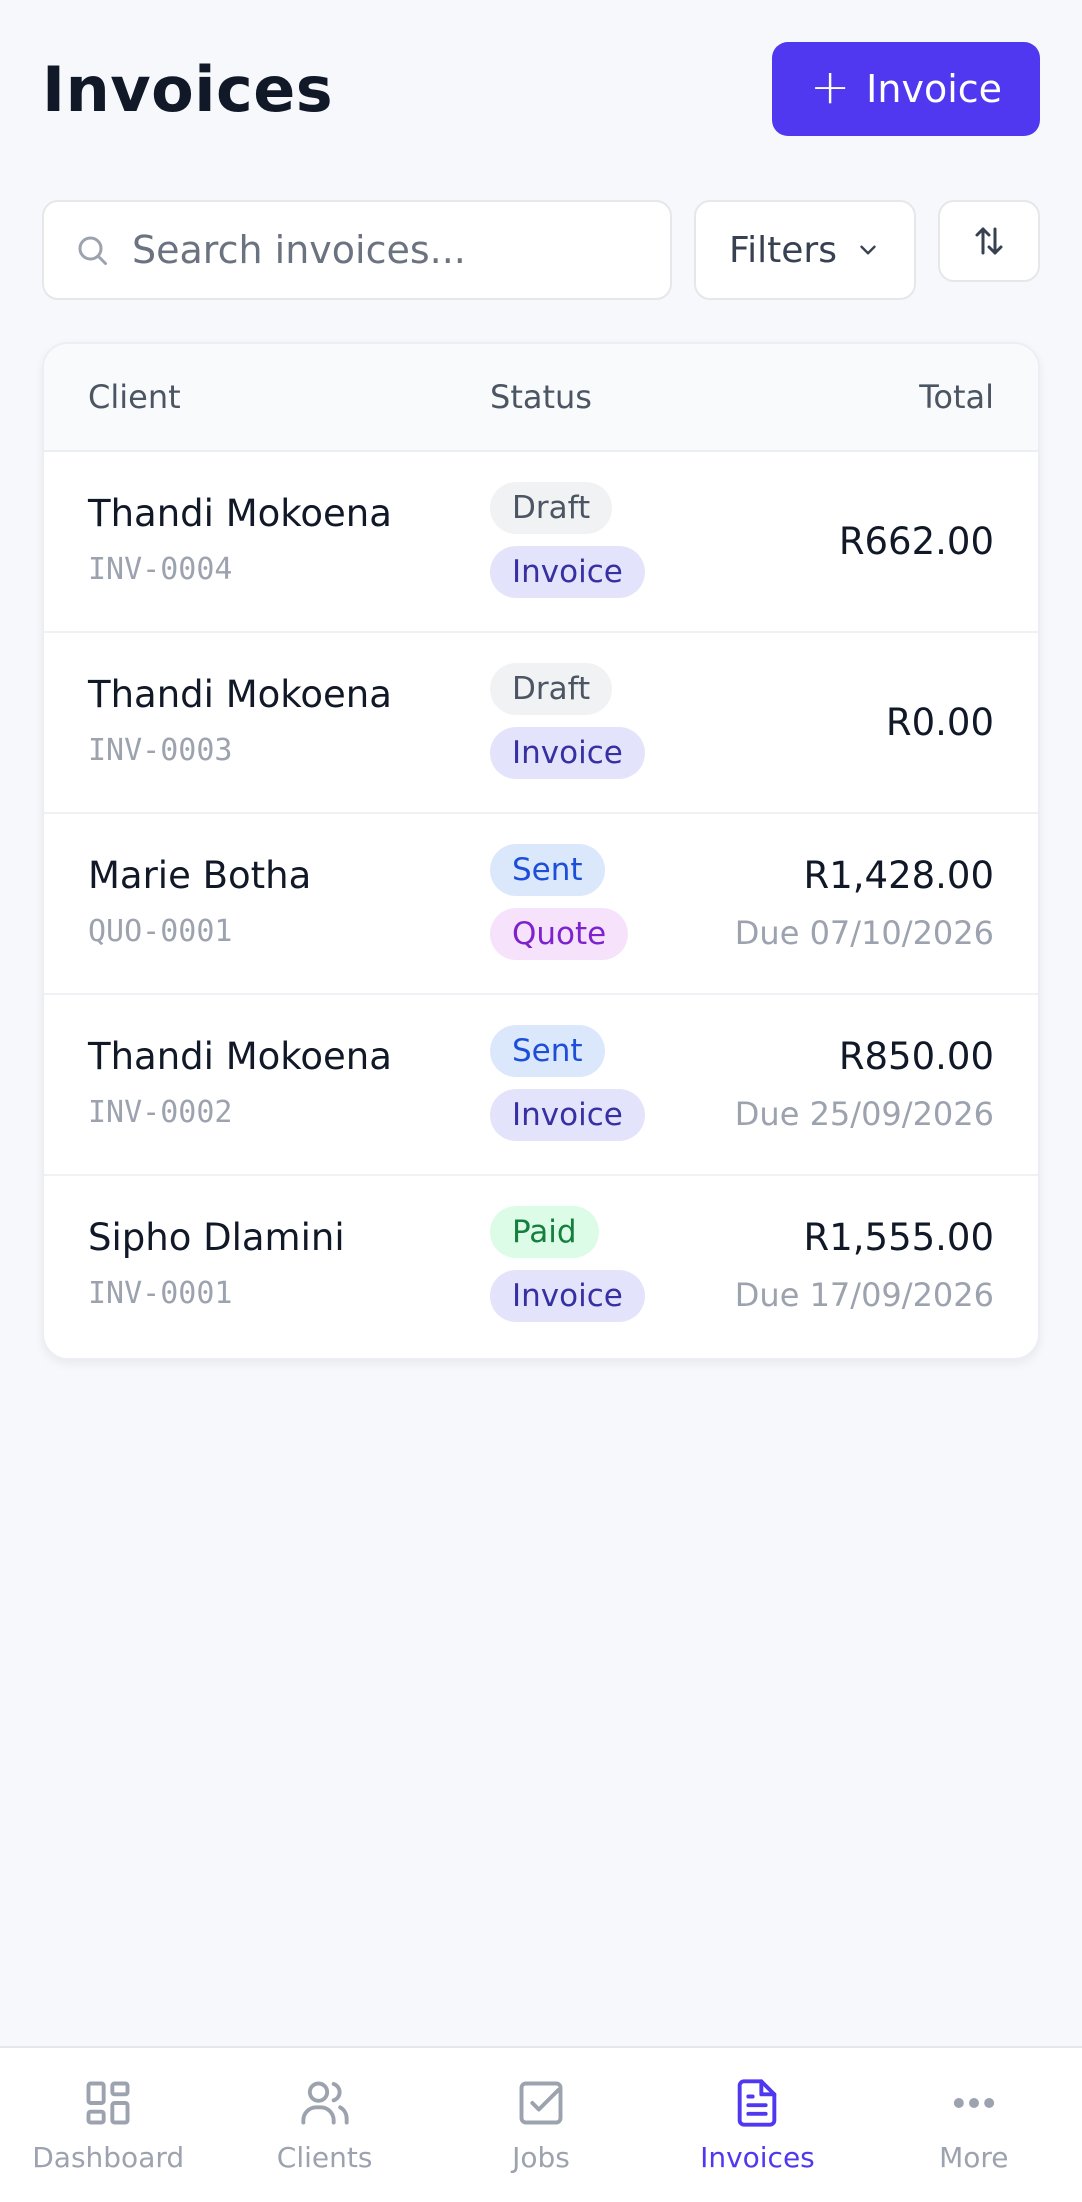 The height and width of the screenshot is (2202, 1082). I want to click on plus-icon: +, so click(830, 87).